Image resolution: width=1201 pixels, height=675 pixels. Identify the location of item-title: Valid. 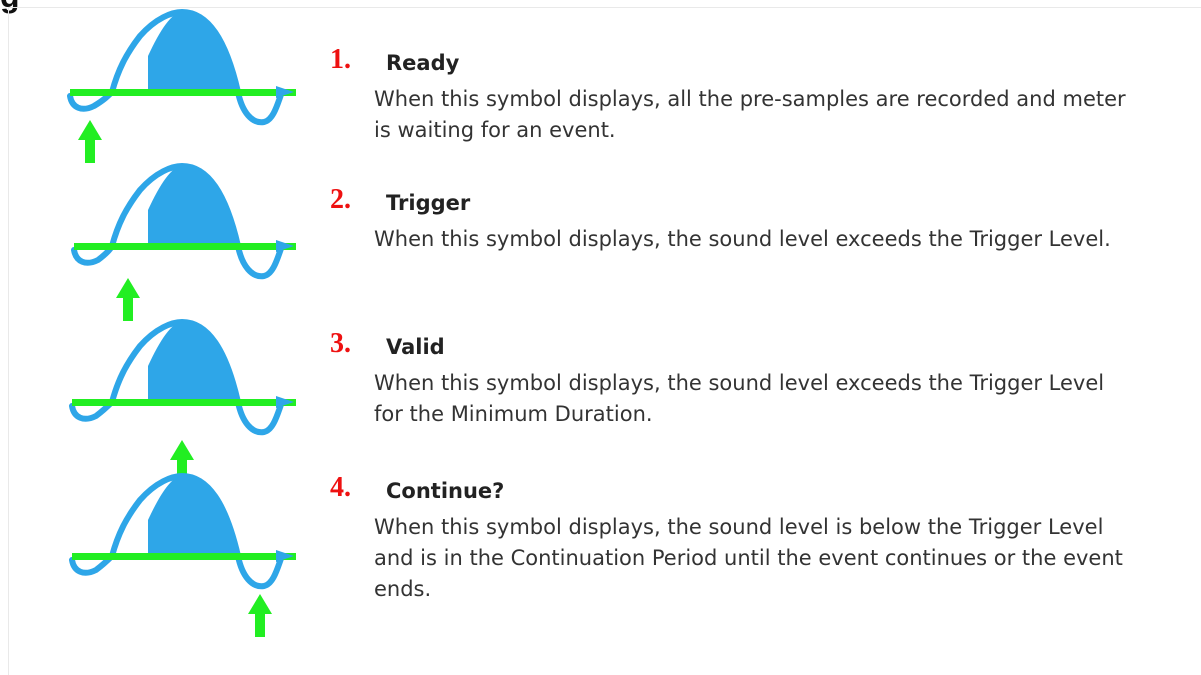
(415, 347).